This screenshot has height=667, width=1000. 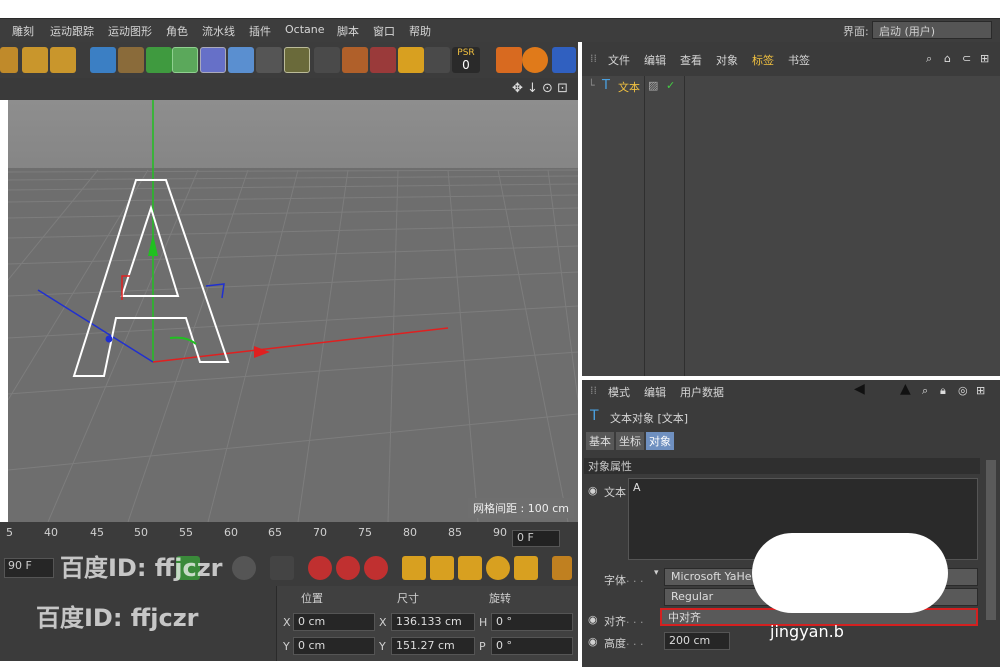 I want to click on timeline-window-icon, so click(x=562, y=568).